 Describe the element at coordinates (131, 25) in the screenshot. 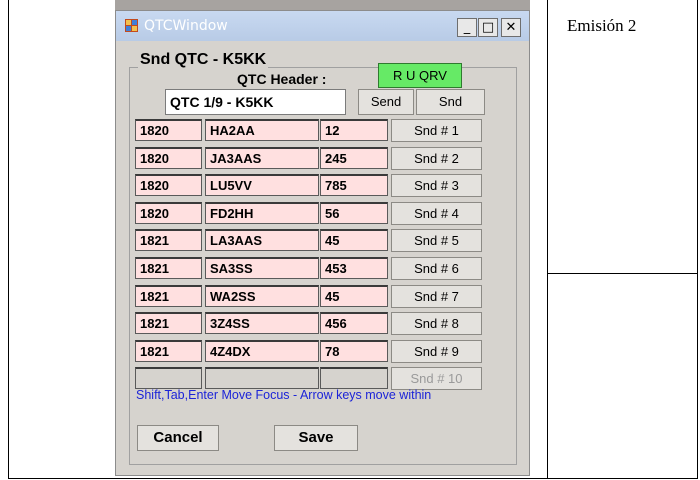

I see `app-icon` at that location.